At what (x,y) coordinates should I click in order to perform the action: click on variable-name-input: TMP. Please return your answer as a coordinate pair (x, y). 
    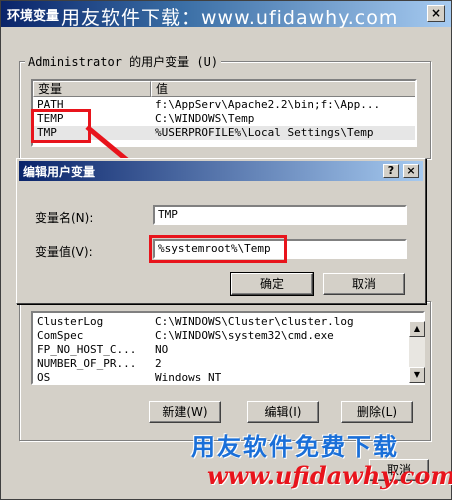
    Looking at the image, I should click on (280, 215).